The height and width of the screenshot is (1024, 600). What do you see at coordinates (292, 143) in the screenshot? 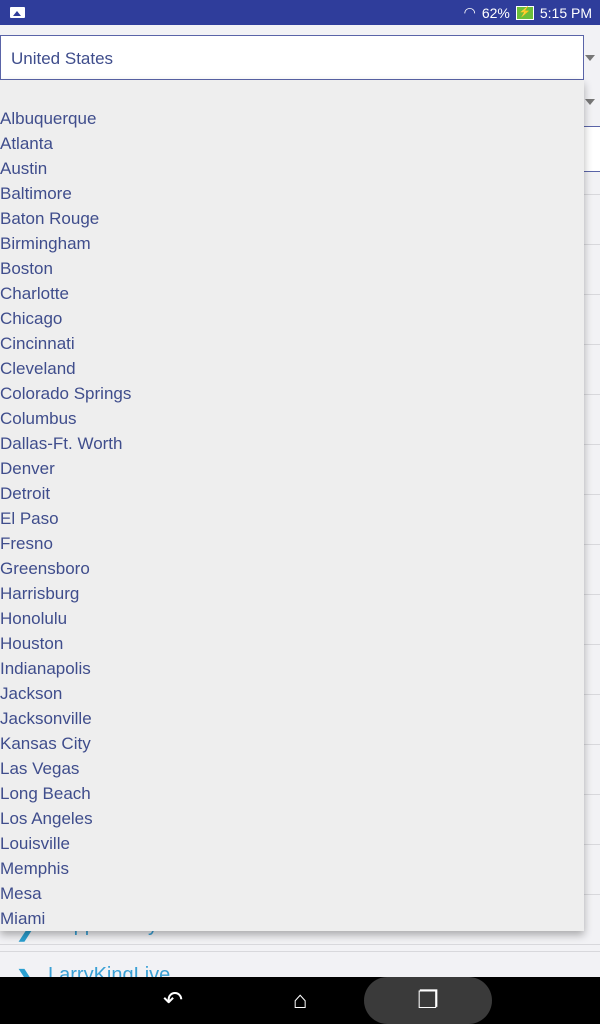
I see `city-option: Atlanta` at bounding box center [292, 143].